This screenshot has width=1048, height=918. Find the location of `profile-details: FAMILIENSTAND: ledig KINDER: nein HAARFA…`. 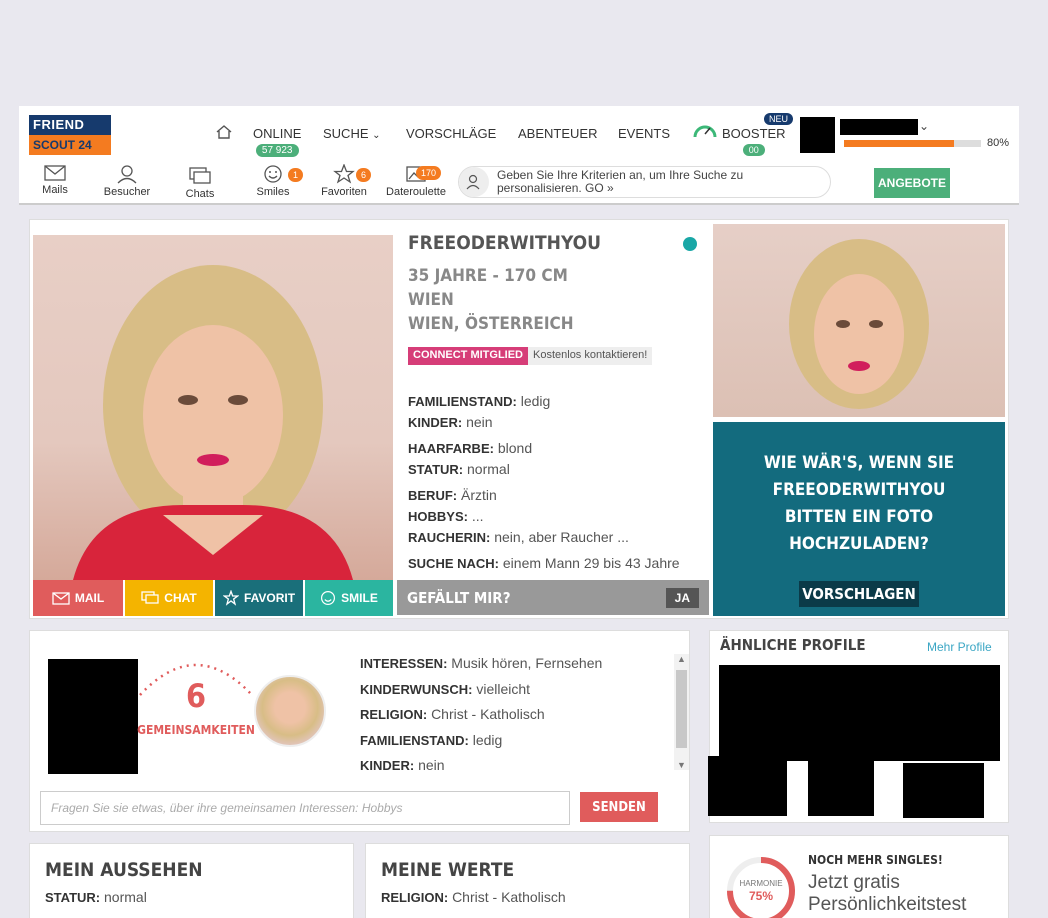

profile-details: FAMILIENSTAND: ledig KINDER: nein HAARFA… is located at coordinates (558, 482).